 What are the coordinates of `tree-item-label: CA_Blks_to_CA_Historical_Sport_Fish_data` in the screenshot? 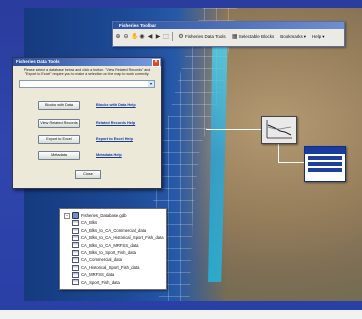 It's located at (122, 238).